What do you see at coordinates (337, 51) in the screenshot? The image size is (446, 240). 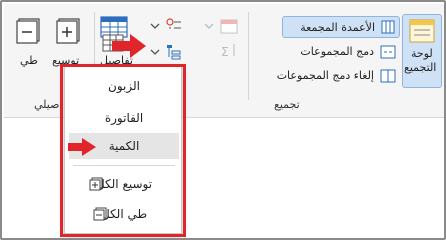 I see `merge-groups-label: دمج المجموعات` at bounding box center [337, 51].